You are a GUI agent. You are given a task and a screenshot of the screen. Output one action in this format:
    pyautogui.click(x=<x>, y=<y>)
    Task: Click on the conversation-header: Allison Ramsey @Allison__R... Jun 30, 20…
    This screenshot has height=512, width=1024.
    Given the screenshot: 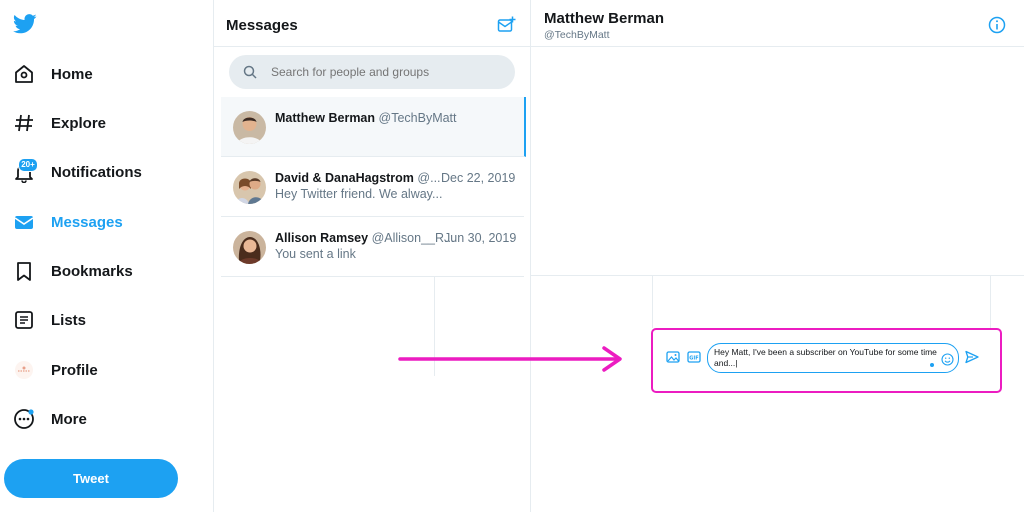 What is the action you would take?
    pyautogui.click(x=395, y=238)
    